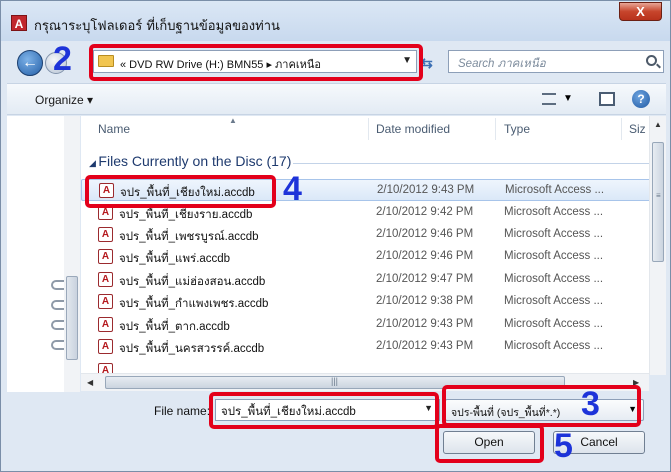 The width and height of the screenshot is (671, 472). Describe the element at coordinates (194, 304) in the screenshot. I see `file-name: จปร_พื้นที่_กำแพงเพชร.accdb` at that location.